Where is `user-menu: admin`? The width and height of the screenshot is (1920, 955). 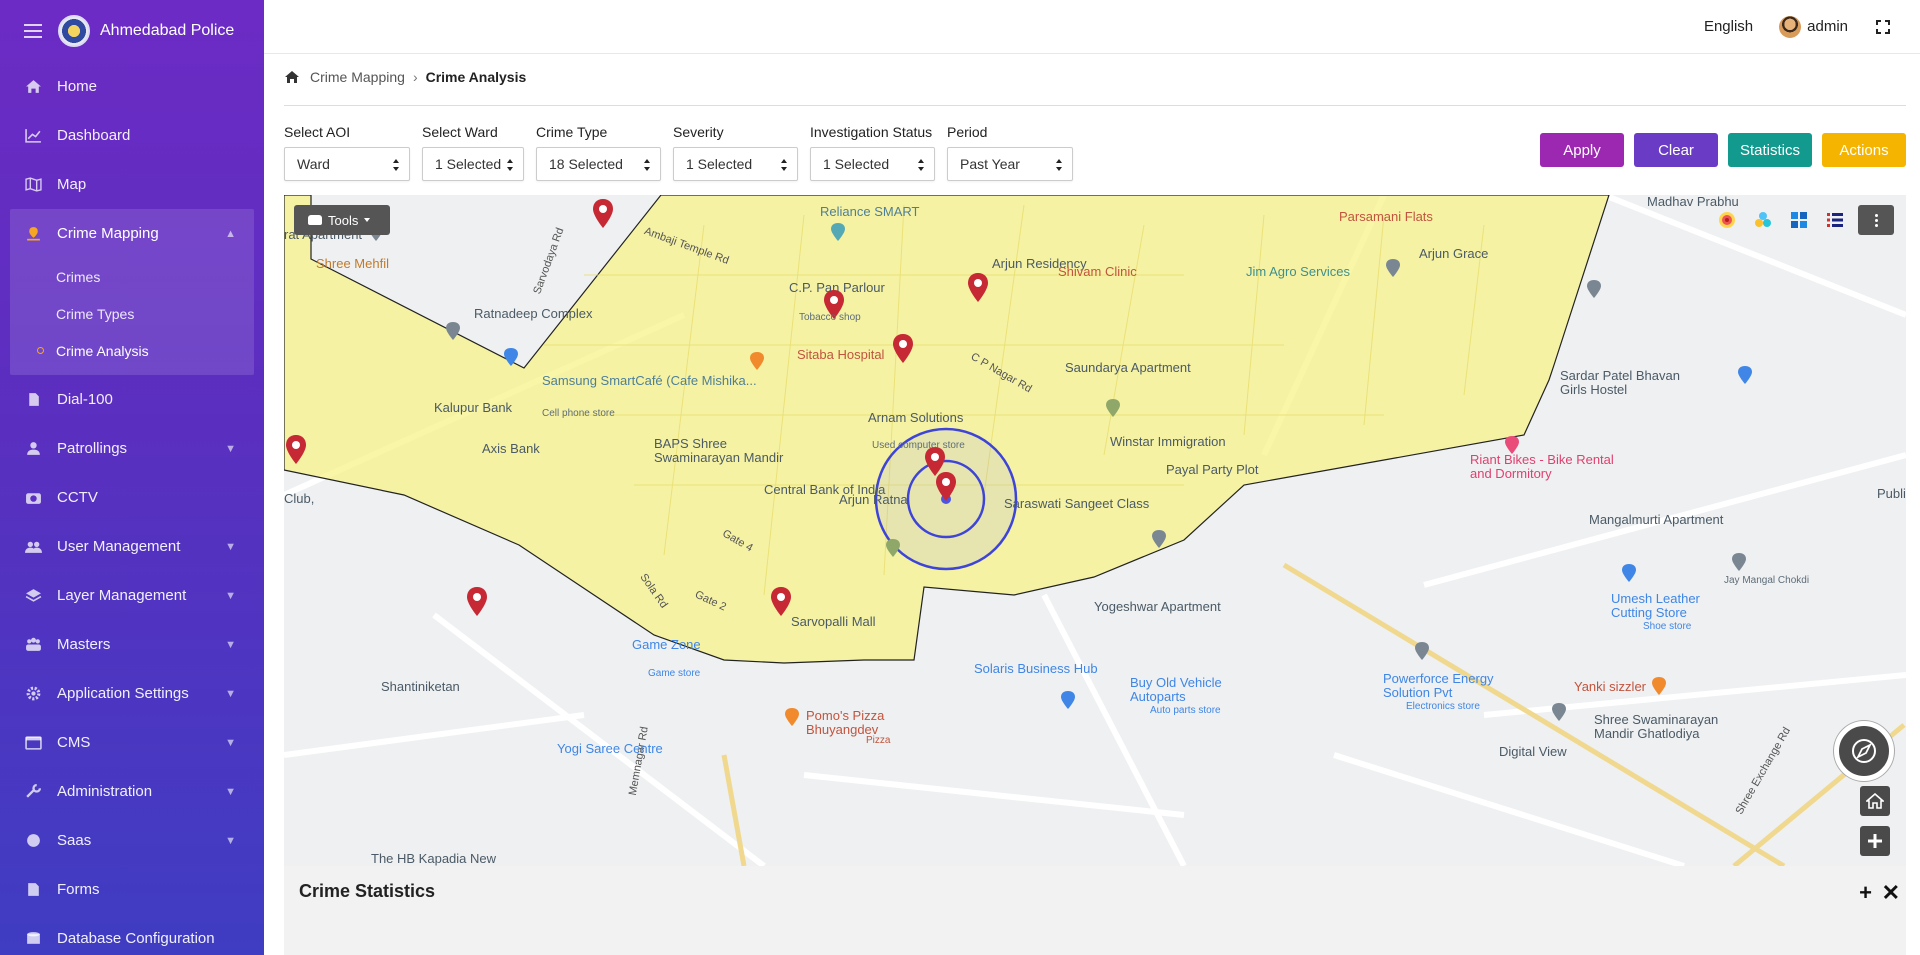
user-menu: admin is located at coordinates (1813, 26).